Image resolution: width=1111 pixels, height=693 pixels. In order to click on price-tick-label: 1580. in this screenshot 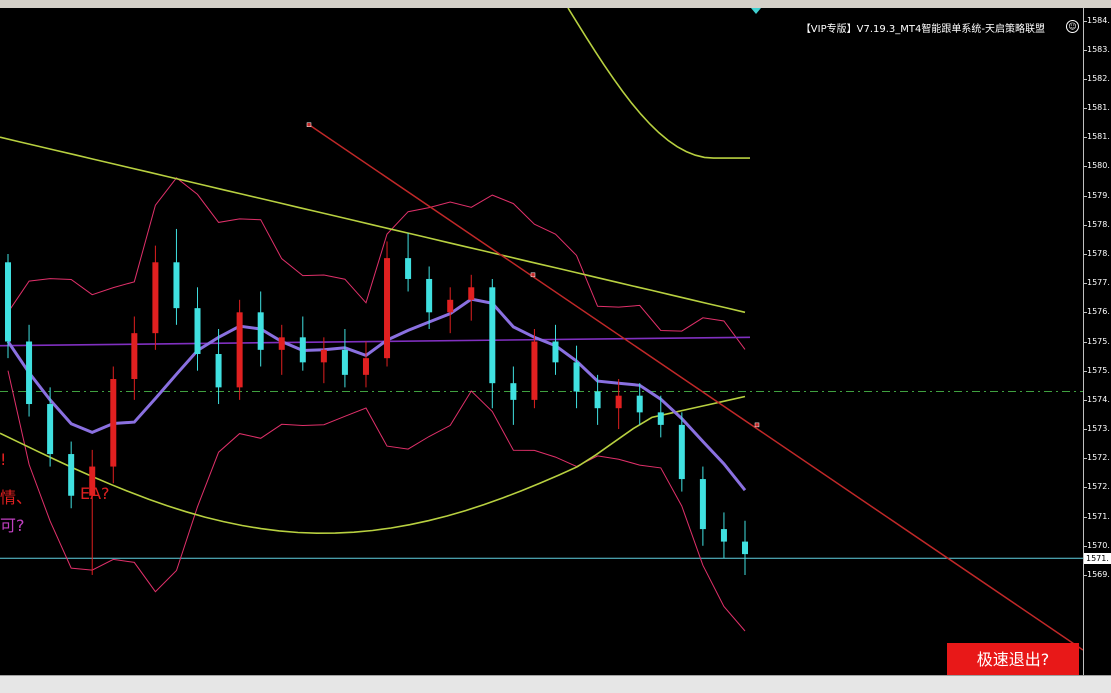, I will do `click(1098, 166)`.